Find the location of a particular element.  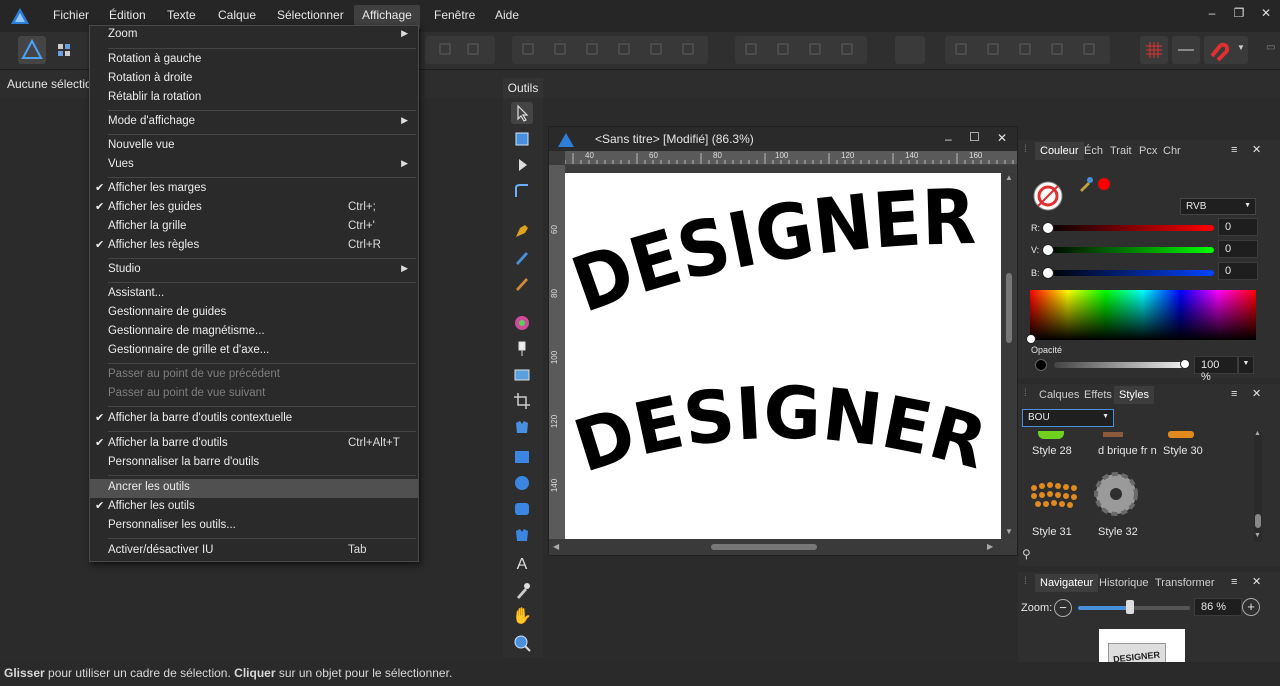

menu-item-show-toolbar: ✔ Afficher la barre d'outils Ctrl+Alt+T is located at coordinates (254, 444).